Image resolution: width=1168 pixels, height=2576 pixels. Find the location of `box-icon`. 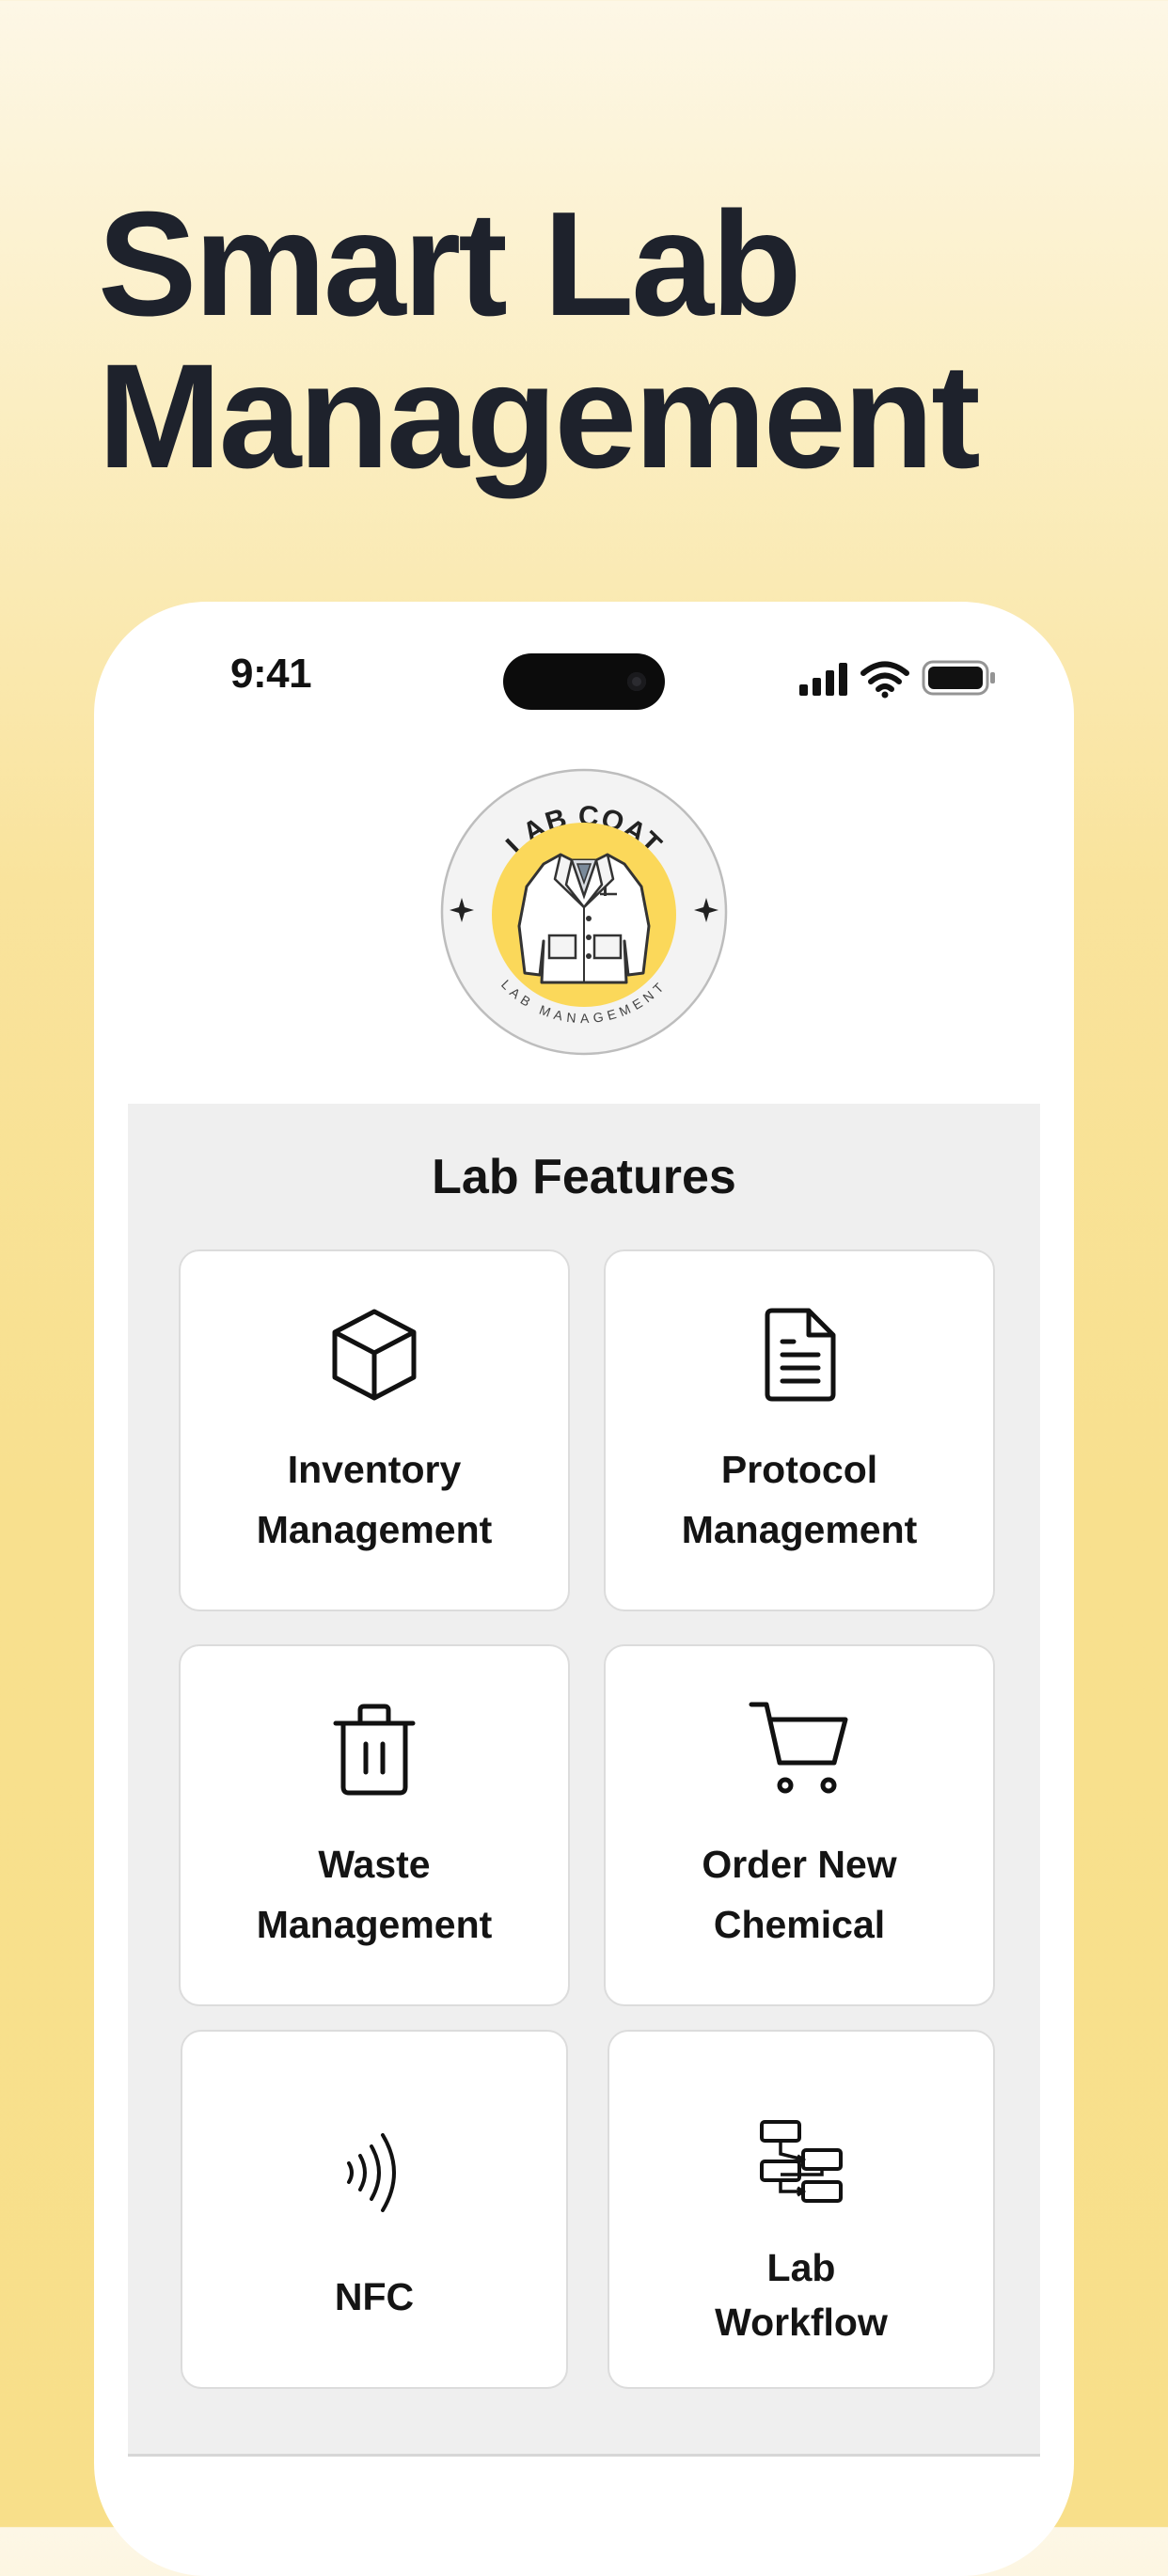

box-icon is located at coordinates (374, 1355).